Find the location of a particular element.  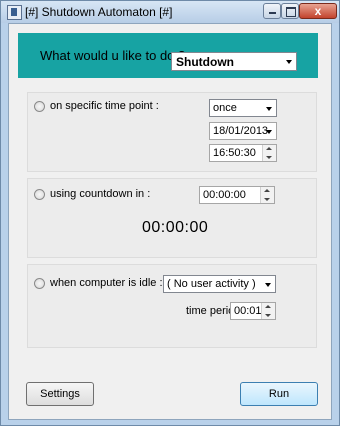

close-button: x is located at coordinates (318, 11).